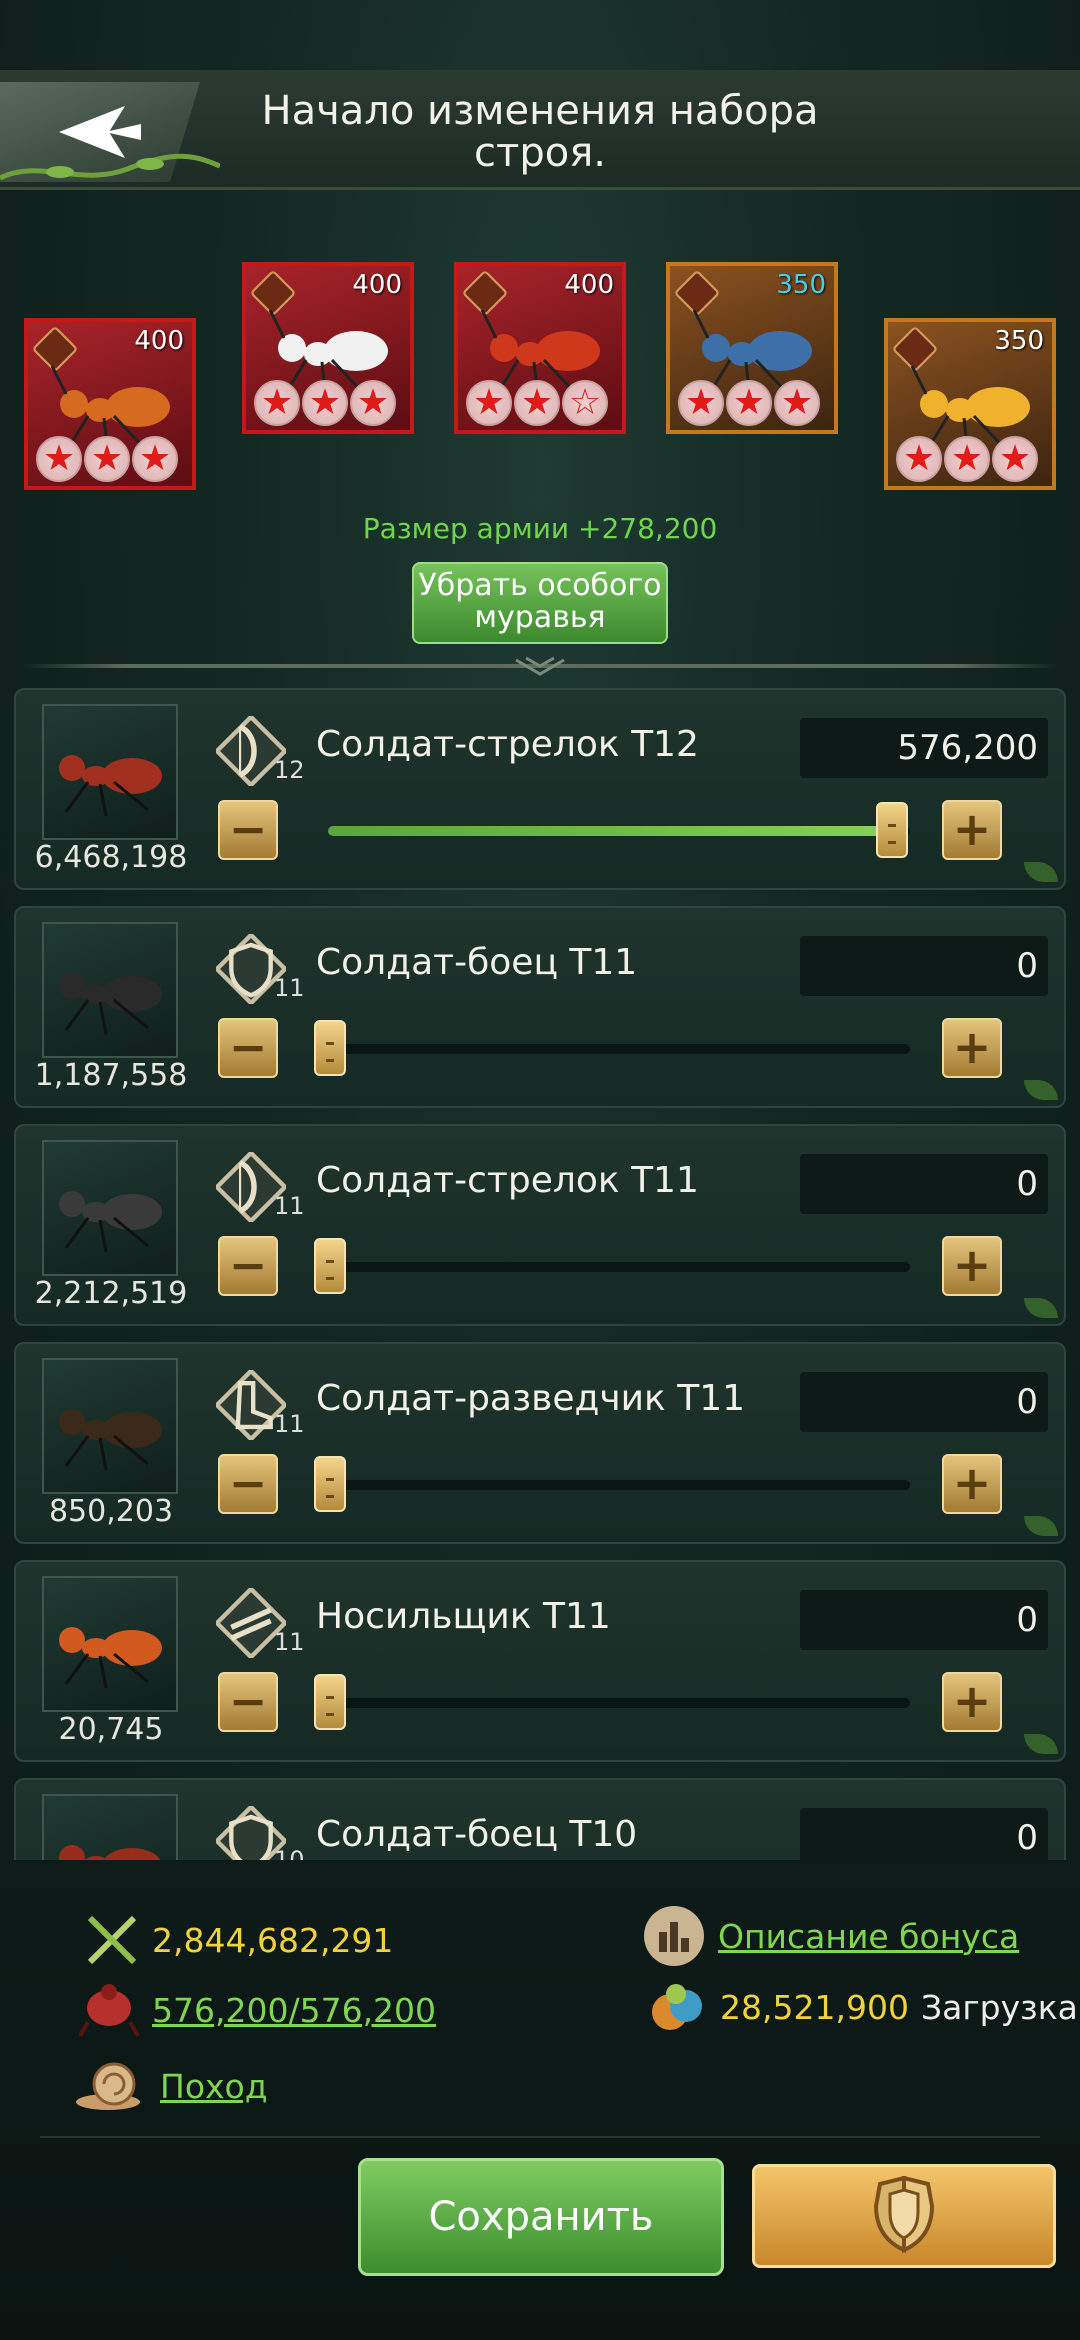 The width and height of the screenshot is (1080, 2340). Describe the element at coordinates (109, 2010) in the screenshot. I see `red-ant-icon` at that location.